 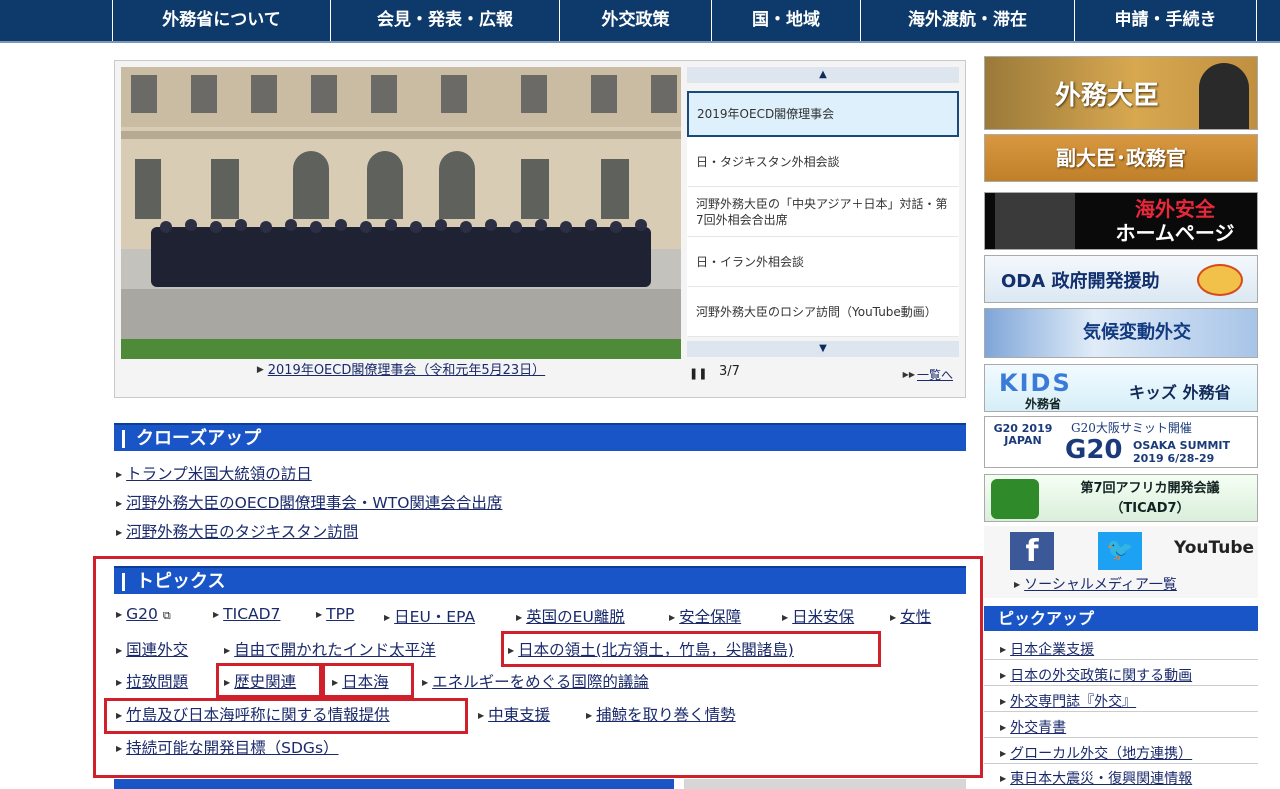 What do you see at coordinates (635, 20) in the screenshot?
I see `nav-policy: 外交政策` at bounding box center [635, 20].